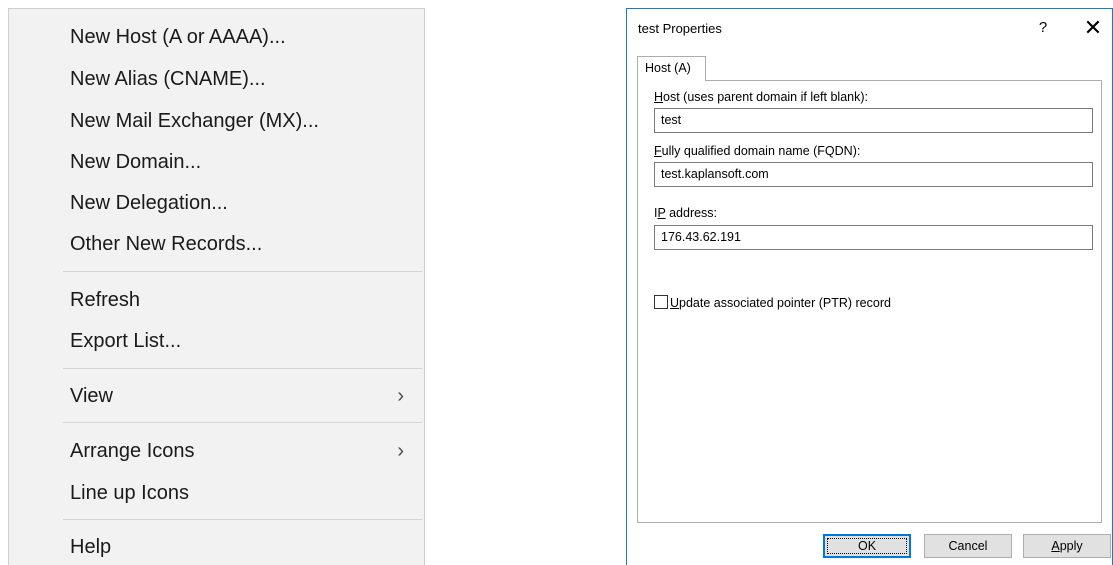  What do you see at coordinates (873, 237) in the screenshot?
I see `ip-address-input: 176.43.62.191` at bounding box center [873, 237].